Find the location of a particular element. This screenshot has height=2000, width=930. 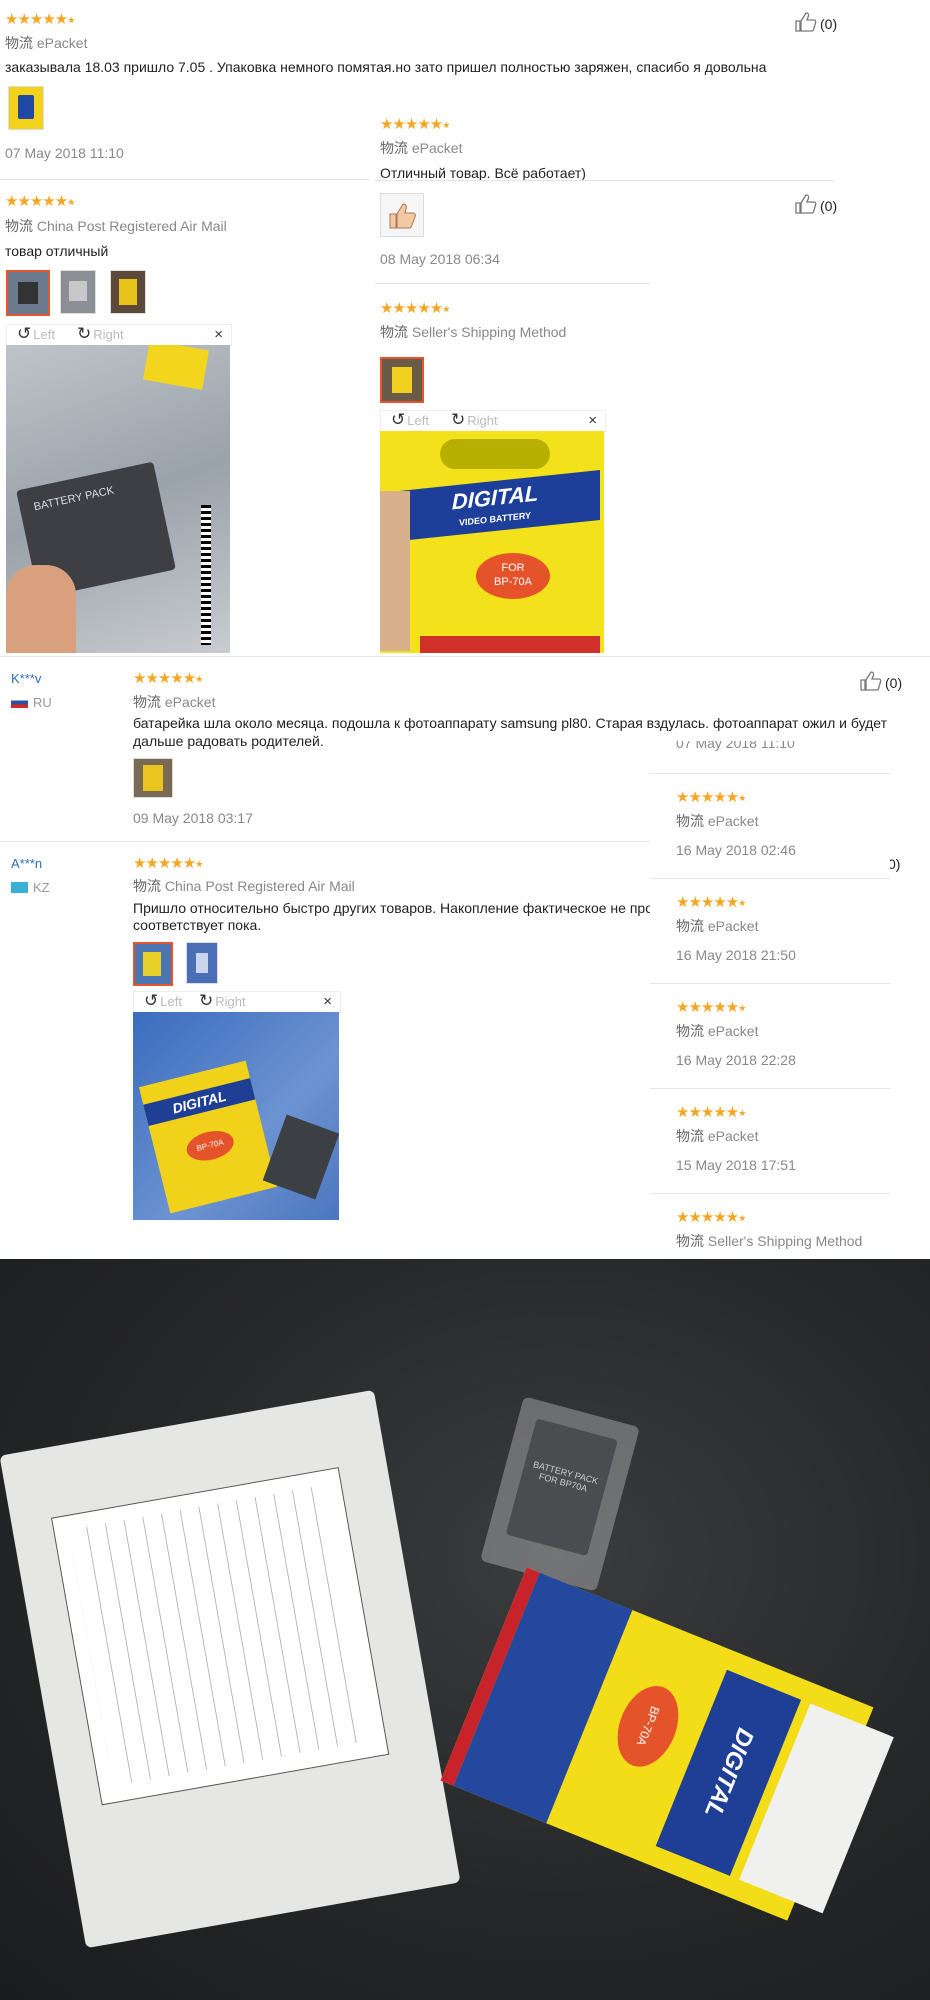

review-photo-large: DIGITAL BP-70A is located at coordinates (236, 1116).